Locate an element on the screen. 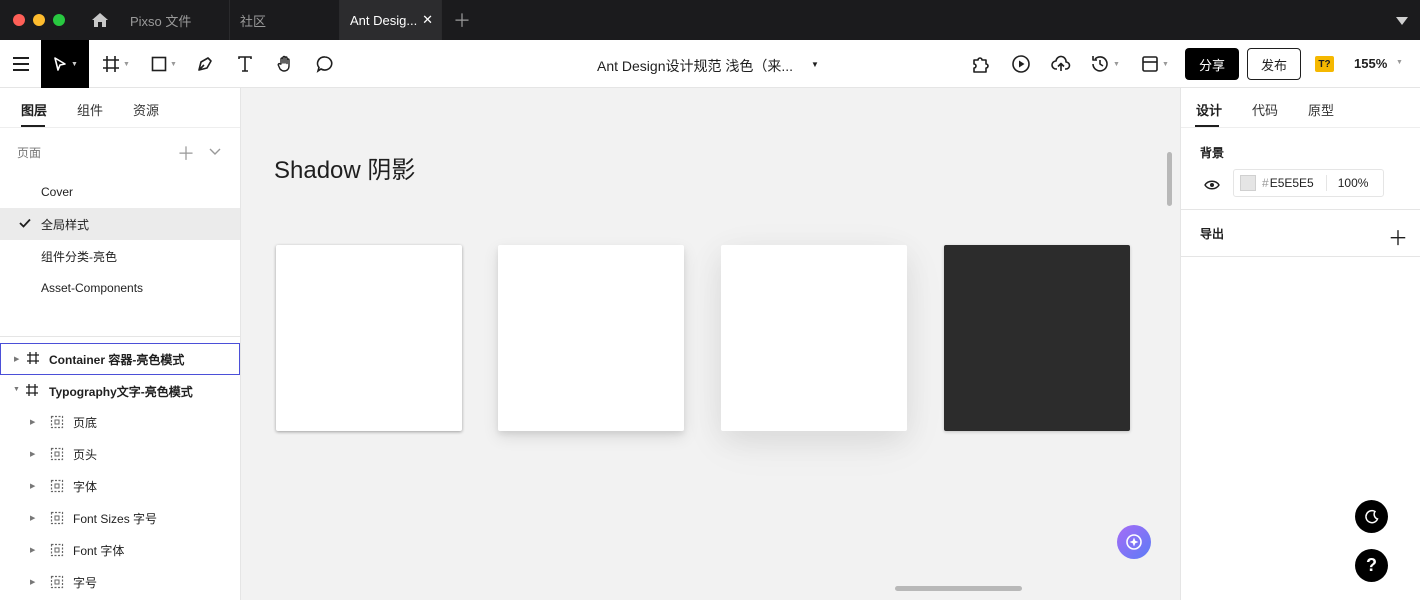  background-section-label: 背景 is located at coordinates (1212, 153).